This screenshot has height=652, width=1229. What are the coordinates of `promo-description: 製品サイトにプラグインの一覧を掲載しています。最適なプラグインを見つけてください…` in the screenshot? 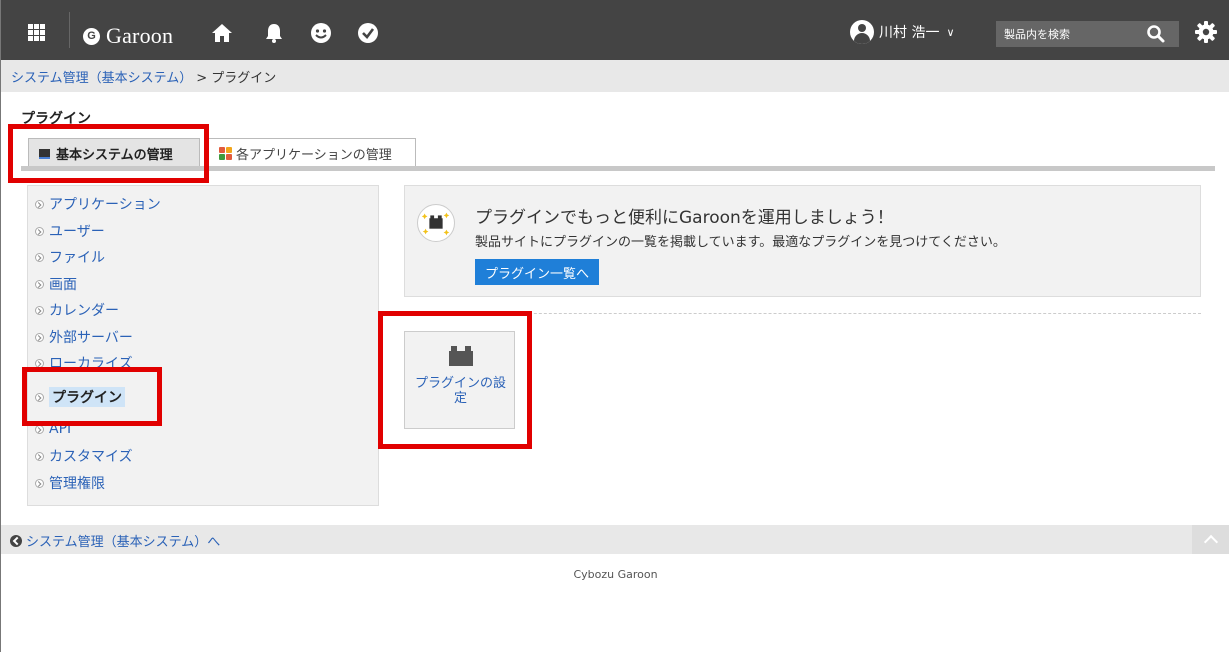 It's located at (740, 242).